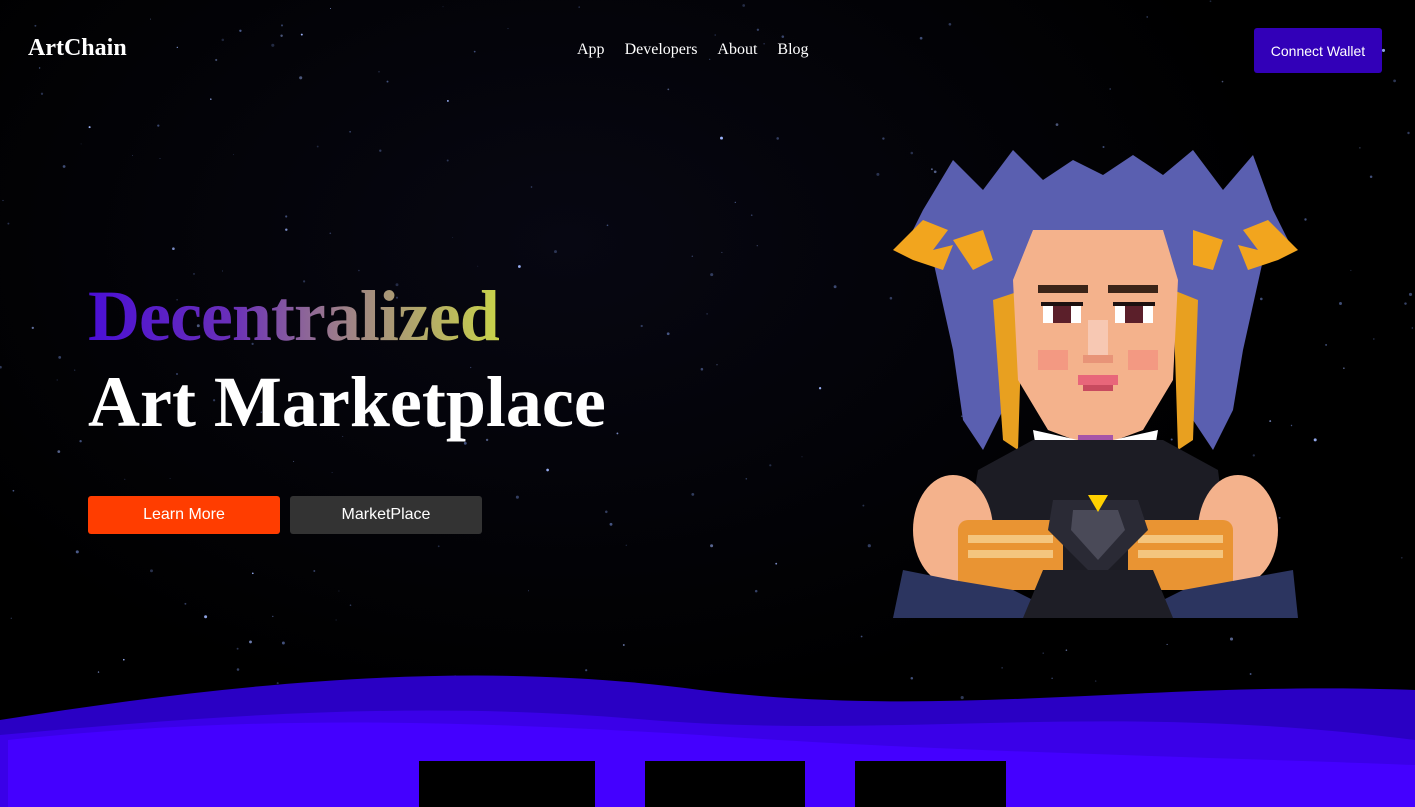 This screenshot has width=1415, height=807. I want to click on marketplace-button: MarketPlace, so click(386, 515).